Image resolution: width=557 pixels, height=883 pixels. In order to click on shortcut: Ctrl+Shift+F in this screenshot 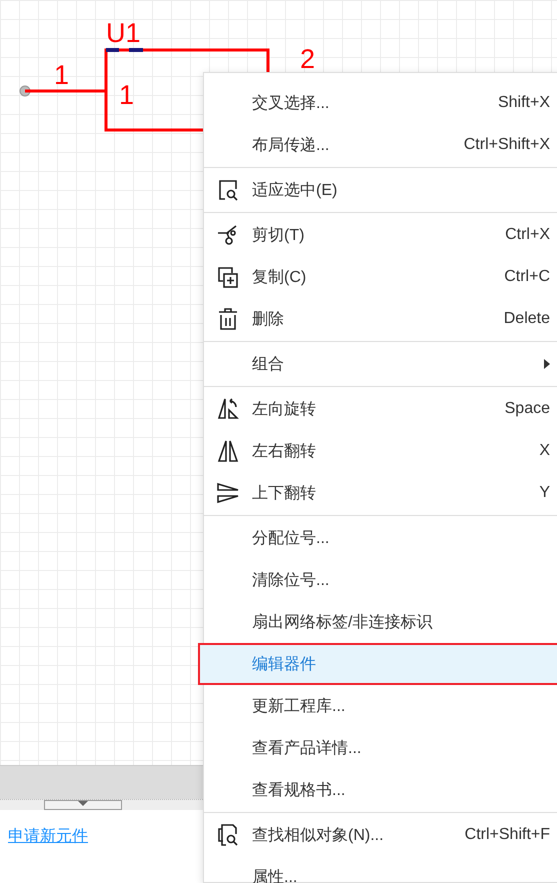, I will do `click(507, 835)`.